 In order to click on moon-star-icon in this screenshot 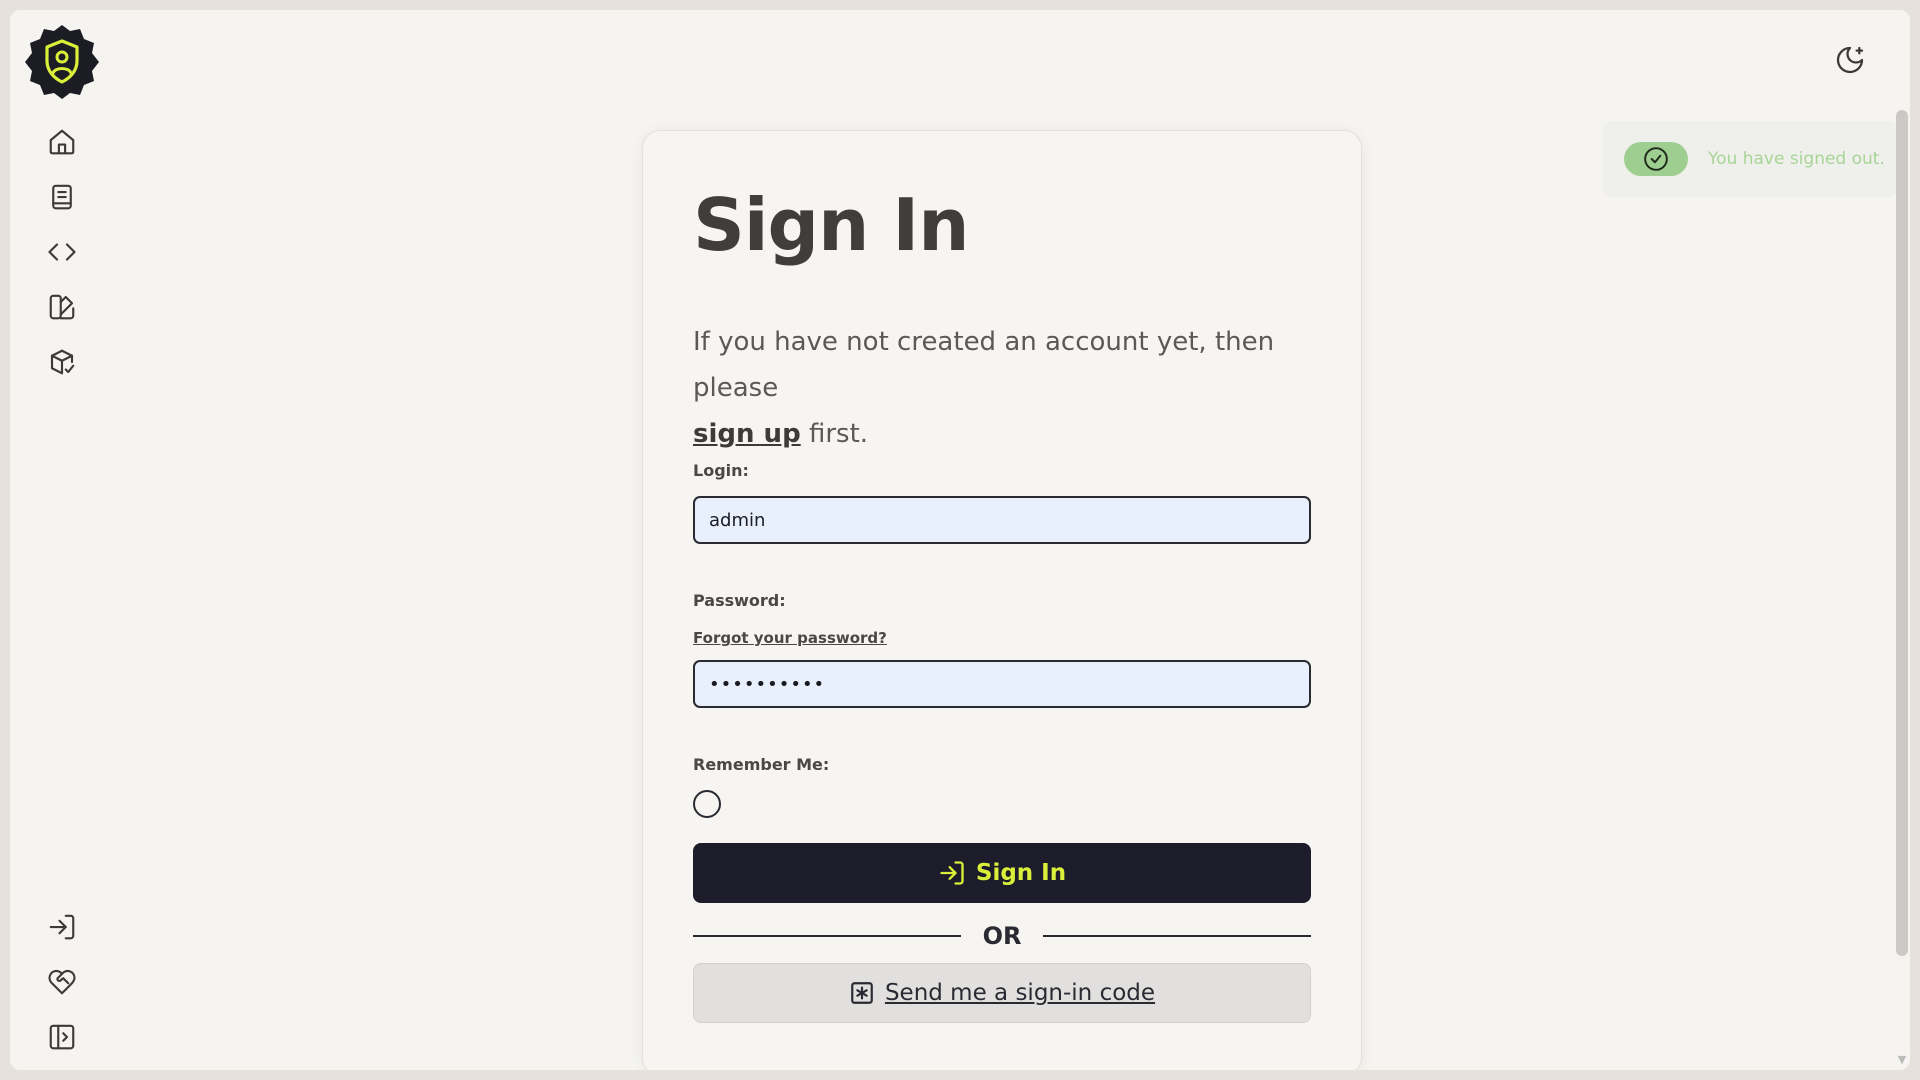, I will do `click(1850, 60)`.